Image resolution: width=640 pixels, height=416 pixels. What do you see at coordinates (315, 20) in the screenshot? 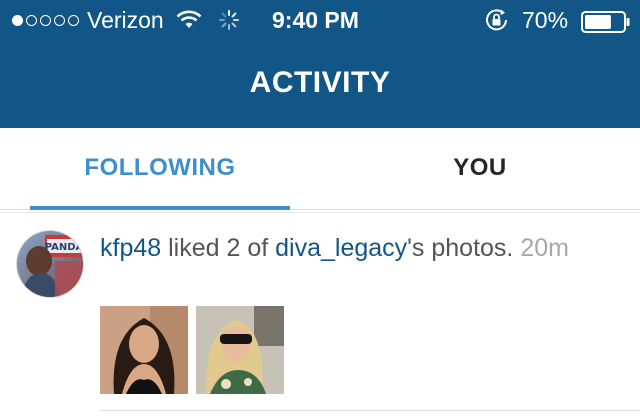
I see `status-time: 9:40 PM` at bounding box center [315, 20].